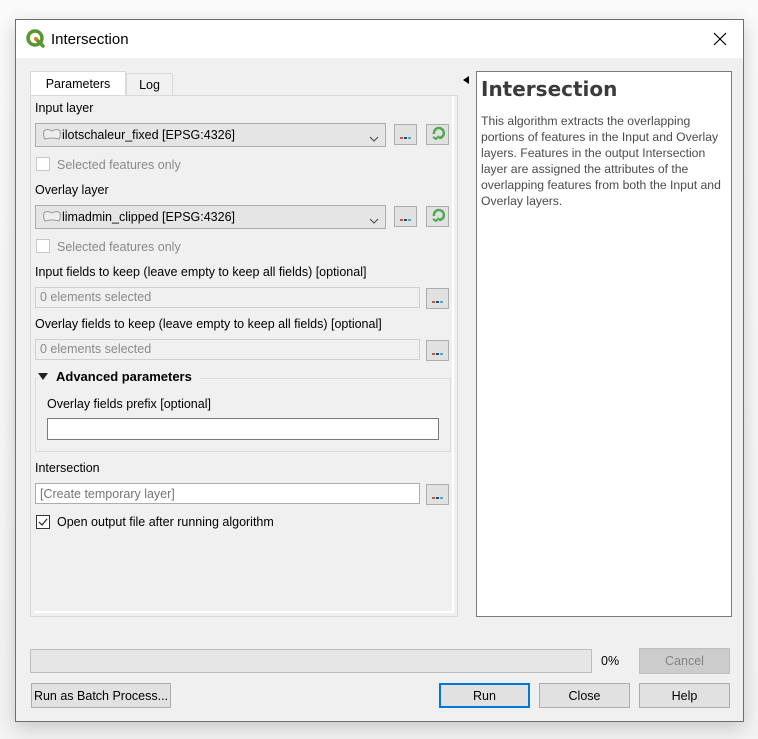 The width and height of the screenshot is (758, 739). I want to click on input-fields-selector: 0 elements selected, so click(227, 297).